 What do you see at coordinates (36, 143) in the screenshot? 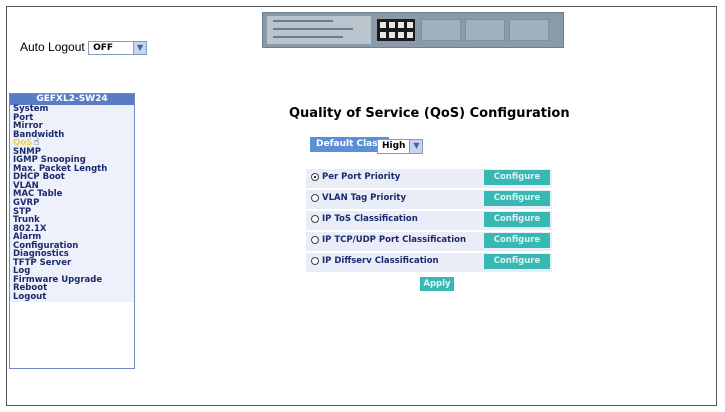
I see `hand-pointer-icon: ☝` at bounding box center [36, 143].